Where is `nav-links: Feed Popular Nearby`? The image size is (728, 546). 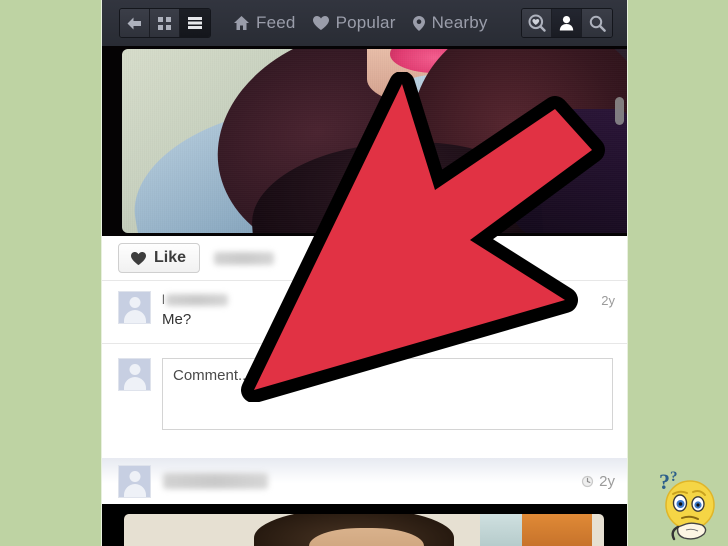 nav-links: Feed Popular Nearby is located at coordinates (360, 23).